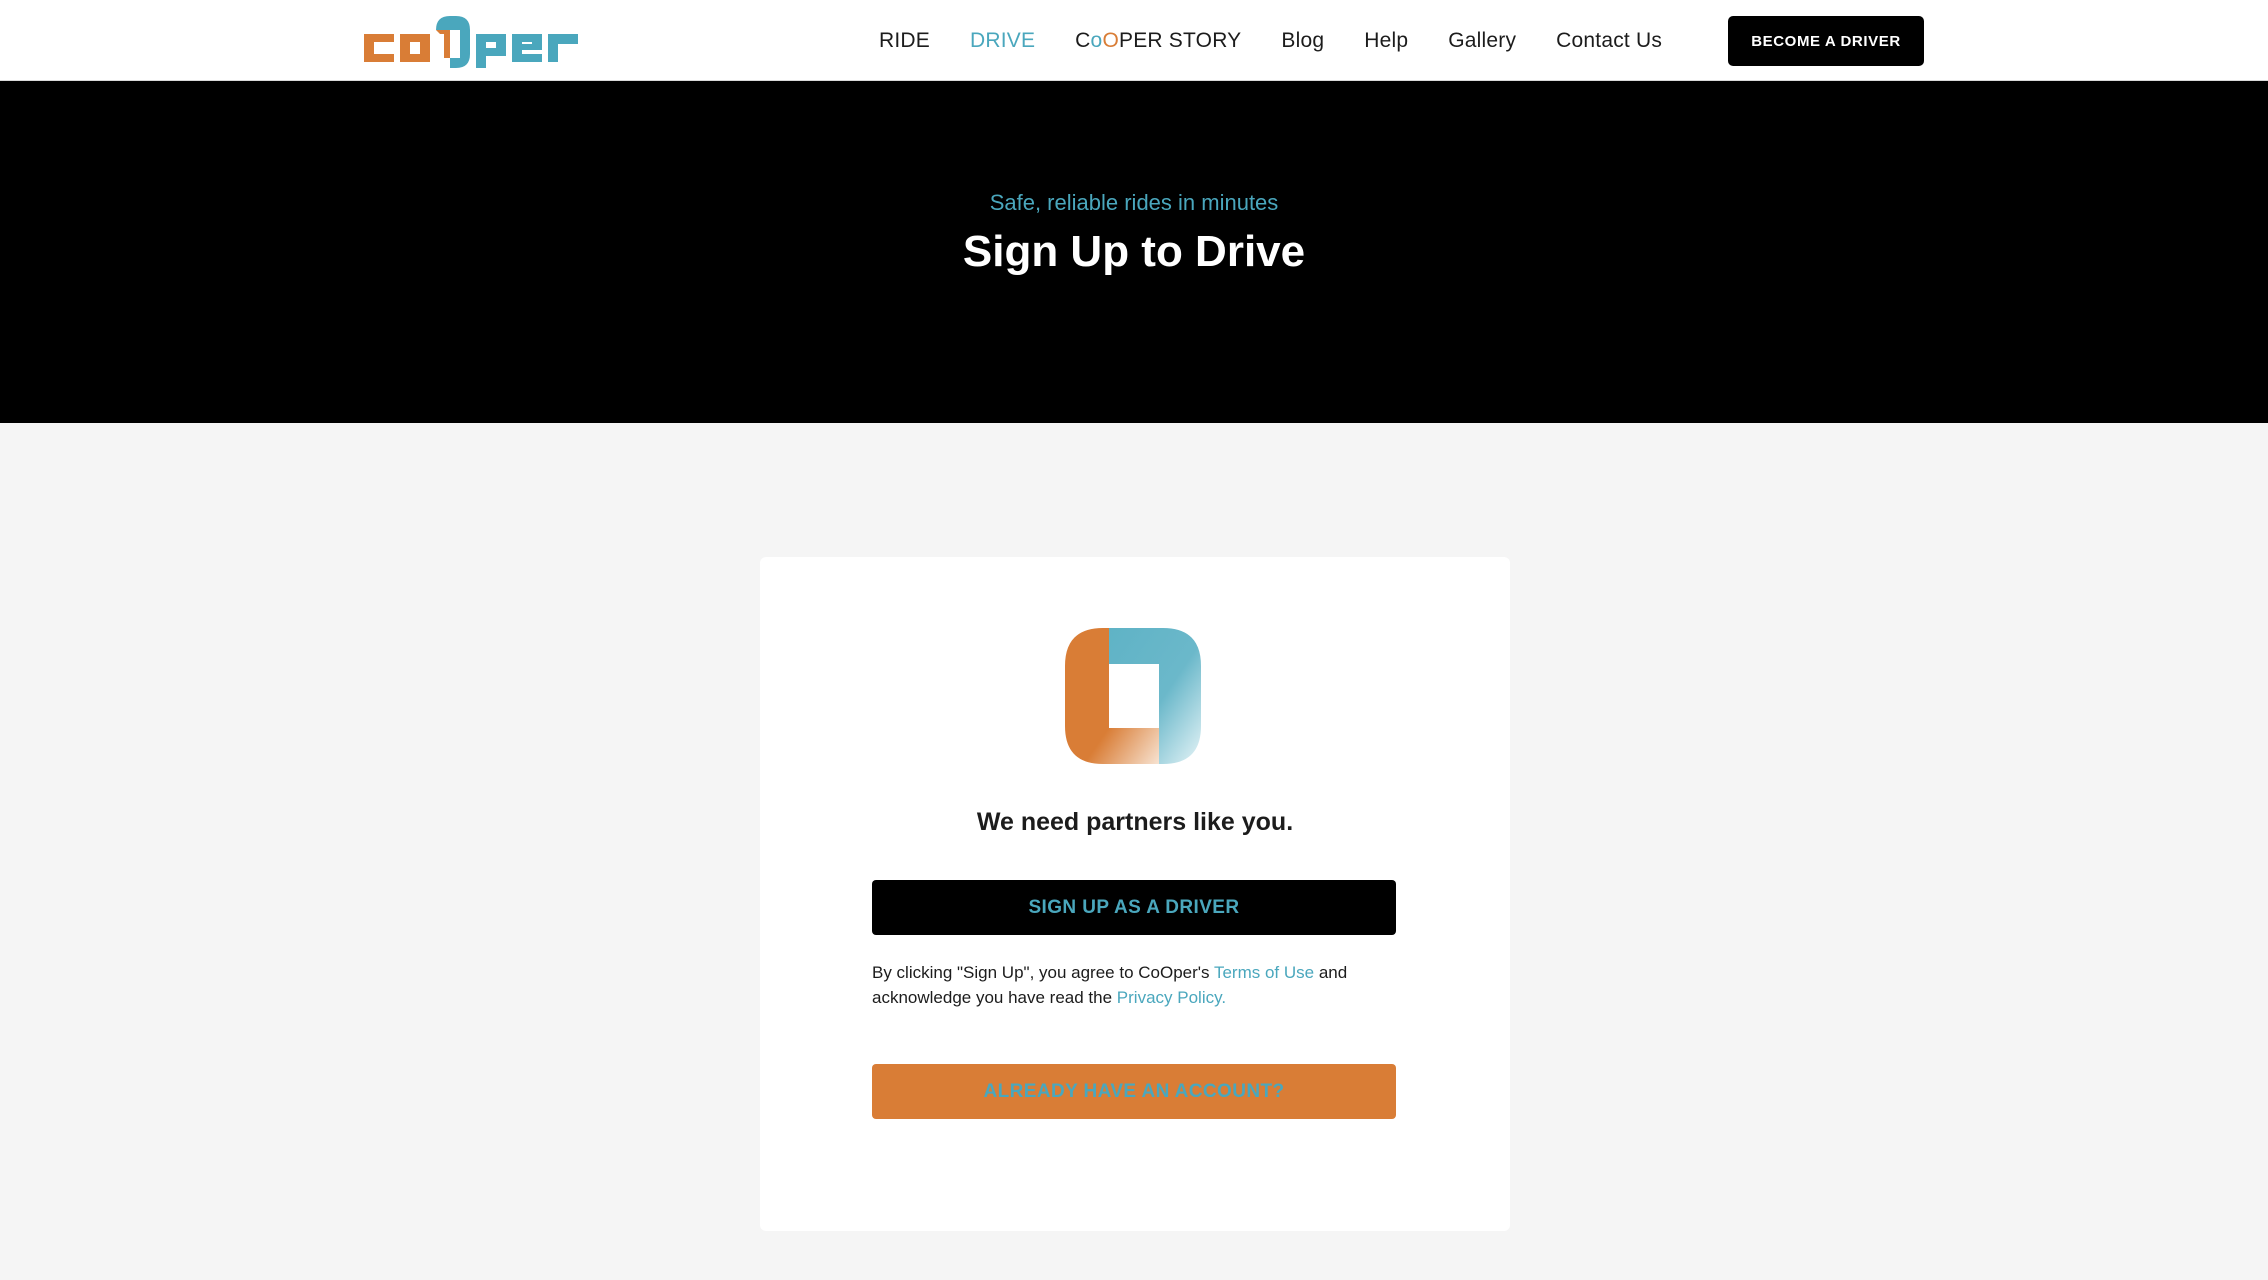  Describe the element at coordinates (1826, 41) in the screenshot. I see `become-a-driver-button: BECOME A DRIVER` at that location.